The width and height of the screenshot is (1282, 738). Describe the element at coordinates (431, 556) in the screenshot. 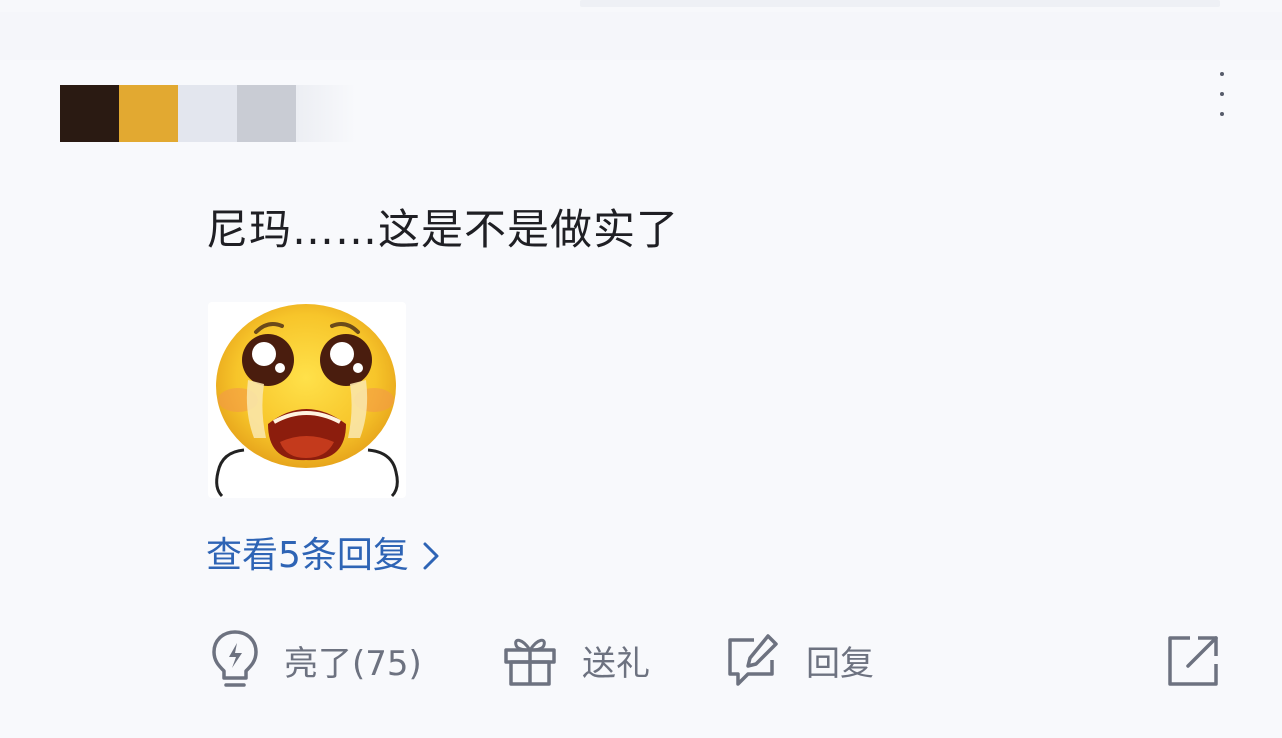

I see `chevron-right-icon` at that location.